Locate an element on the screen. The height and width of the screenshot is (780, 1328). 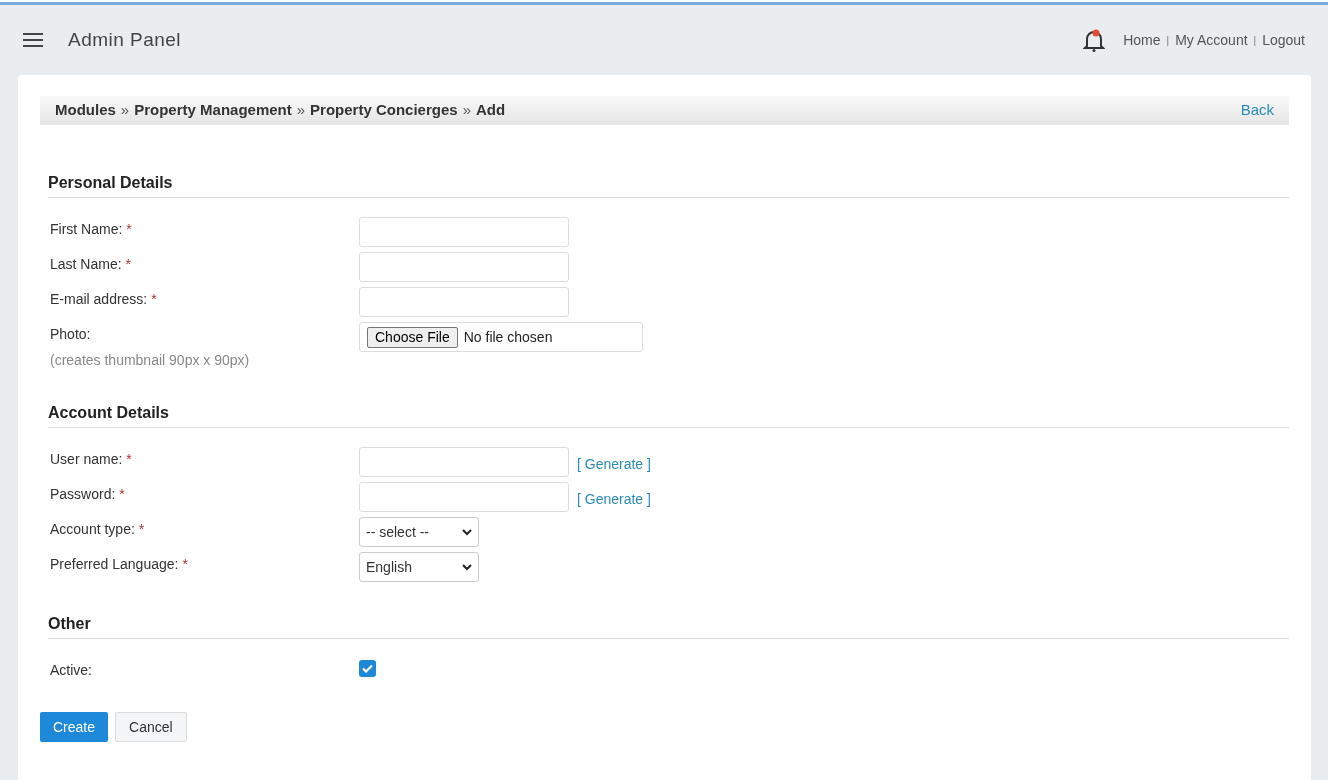
checkbox is located at coordinates (367, 668).